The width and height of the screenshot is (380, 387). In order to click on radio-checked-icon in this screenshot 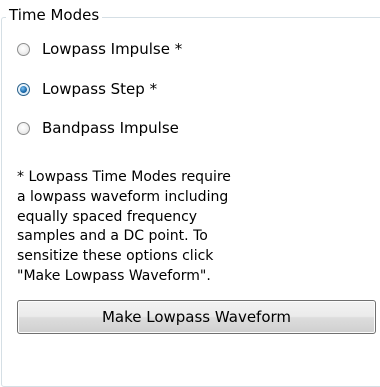, I will do `click(23, 89)`.